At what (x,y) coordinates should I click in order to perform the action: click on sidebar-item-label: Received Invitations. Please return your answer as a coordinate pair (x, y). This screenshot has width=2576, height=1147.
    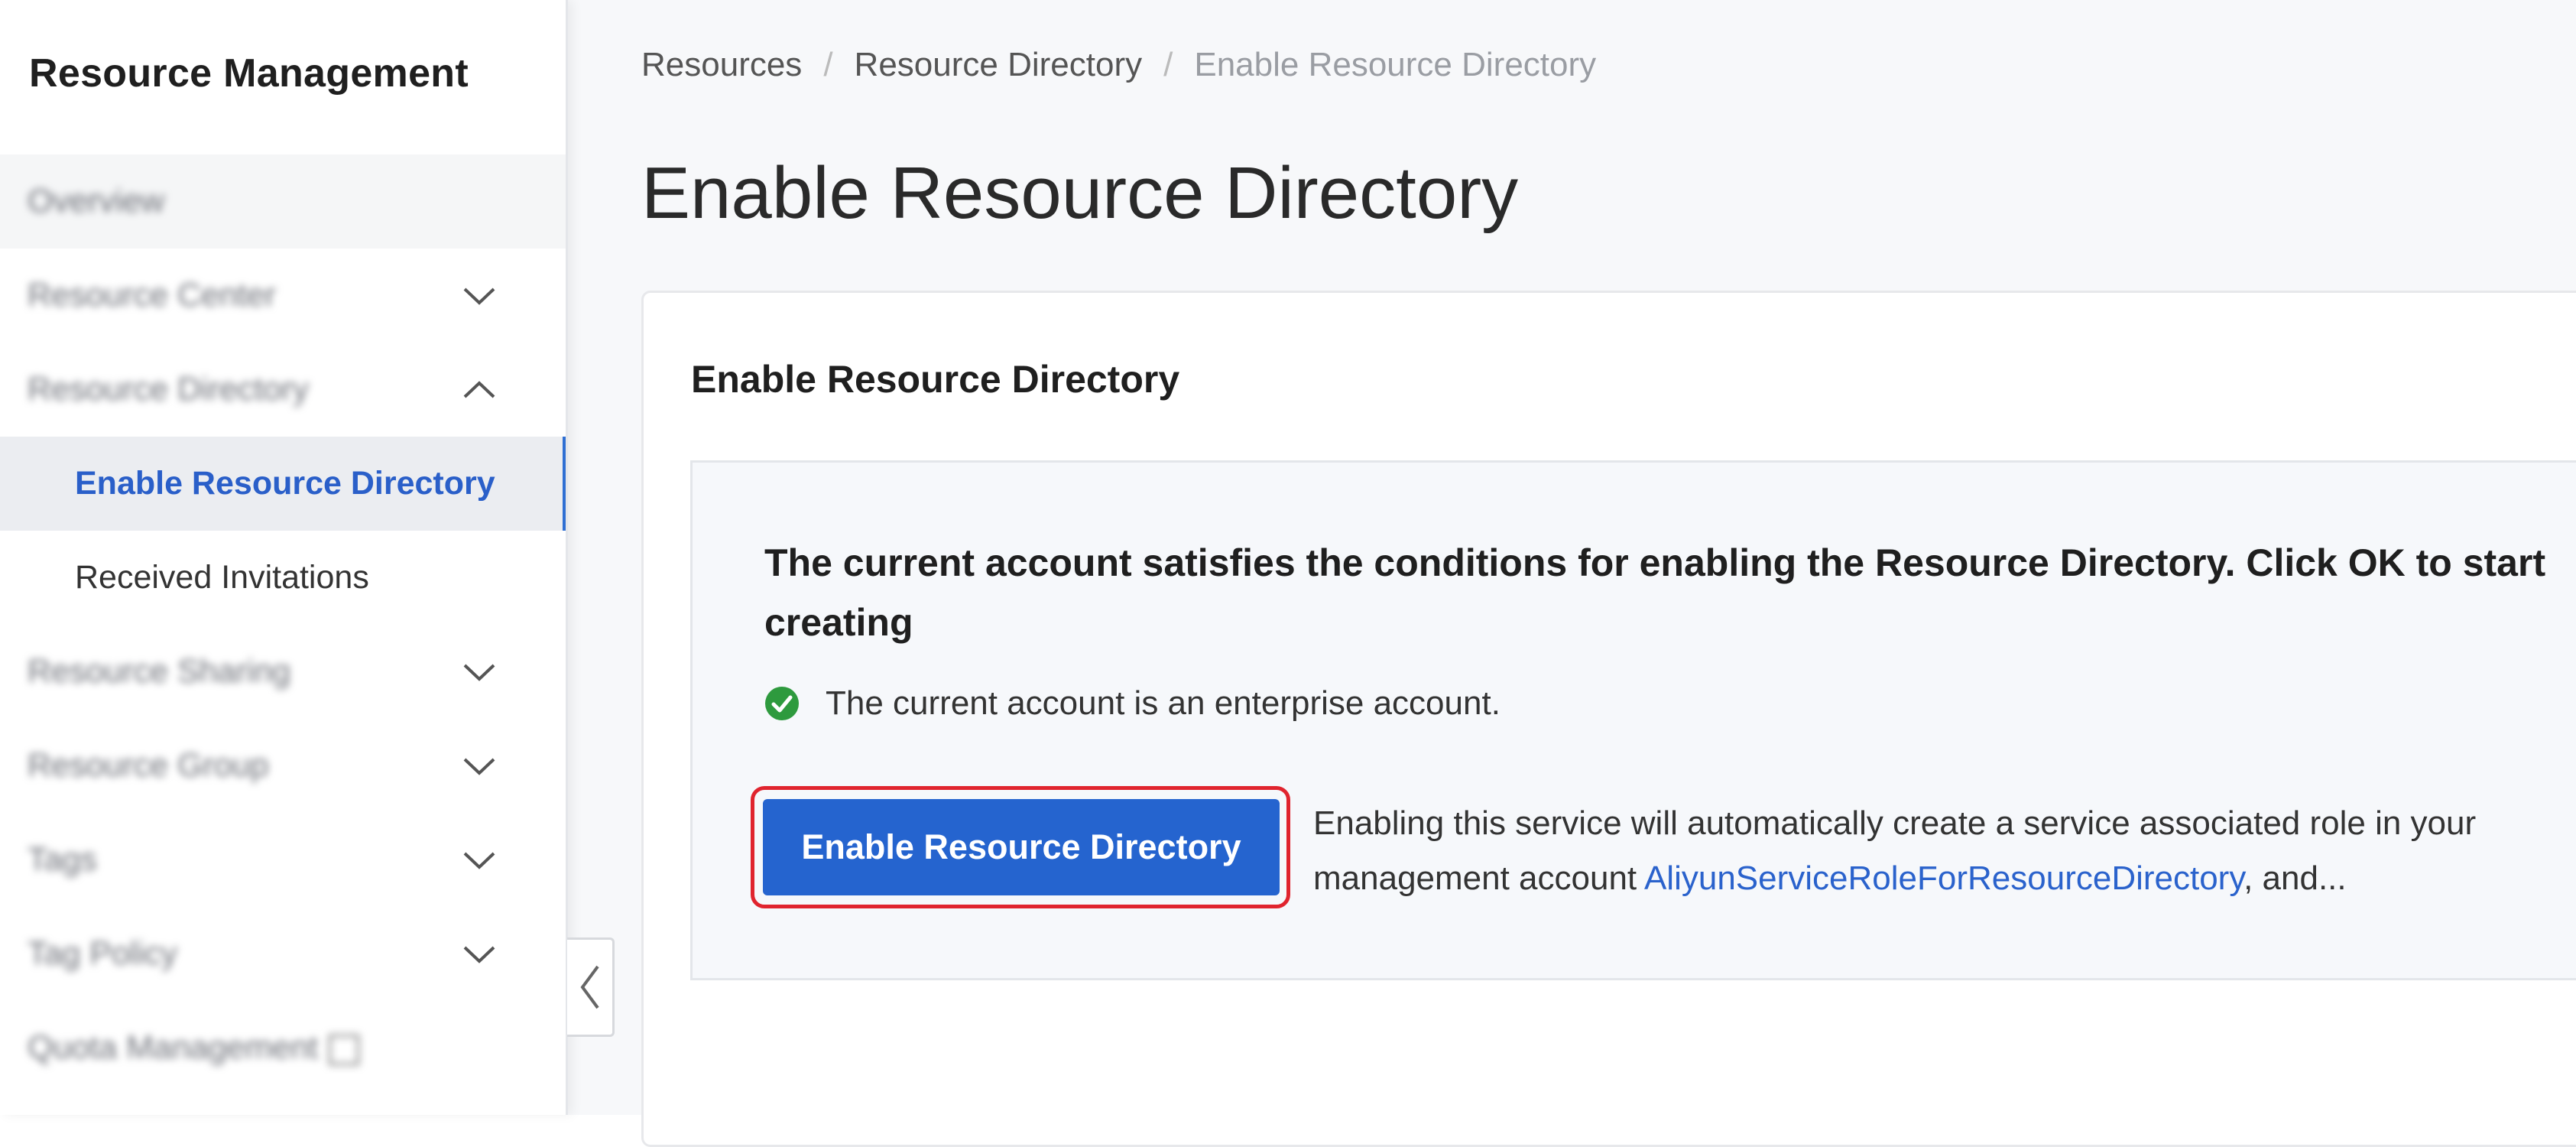
    Looking at the image, I should click on (222, 577).